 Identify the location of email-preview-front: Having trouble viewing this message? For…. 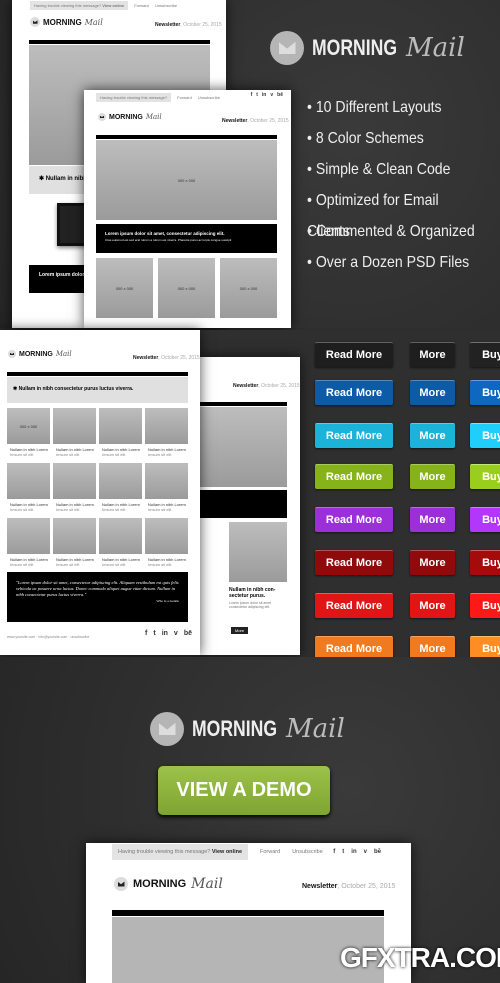
(187, 209).